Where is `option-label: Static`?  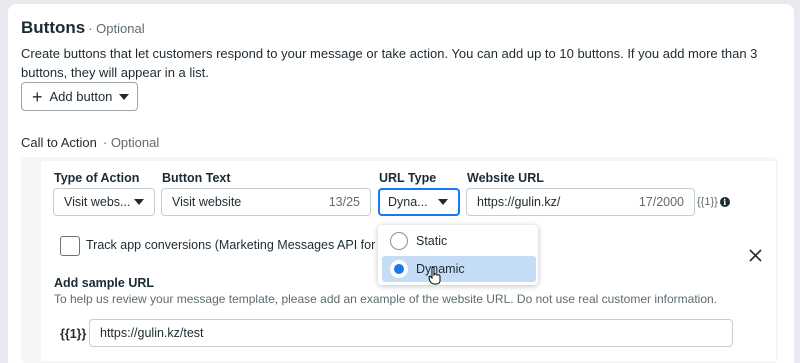
option-label: Static is located at coordinates (432, 241).